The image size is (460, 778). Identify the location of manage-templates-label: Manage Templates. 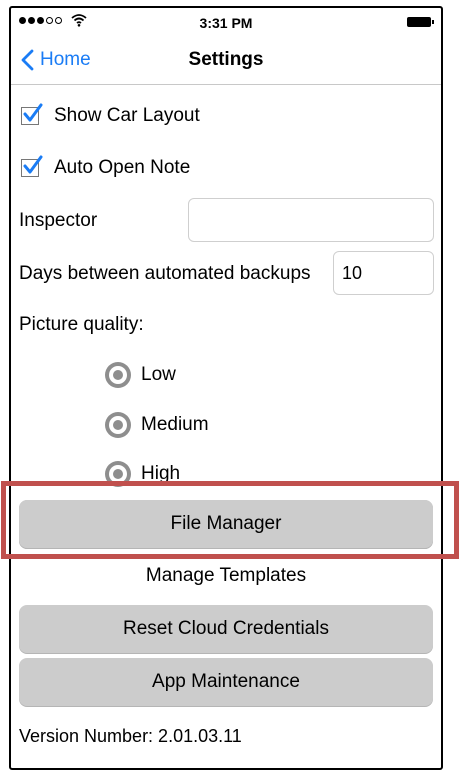
(226, 575).